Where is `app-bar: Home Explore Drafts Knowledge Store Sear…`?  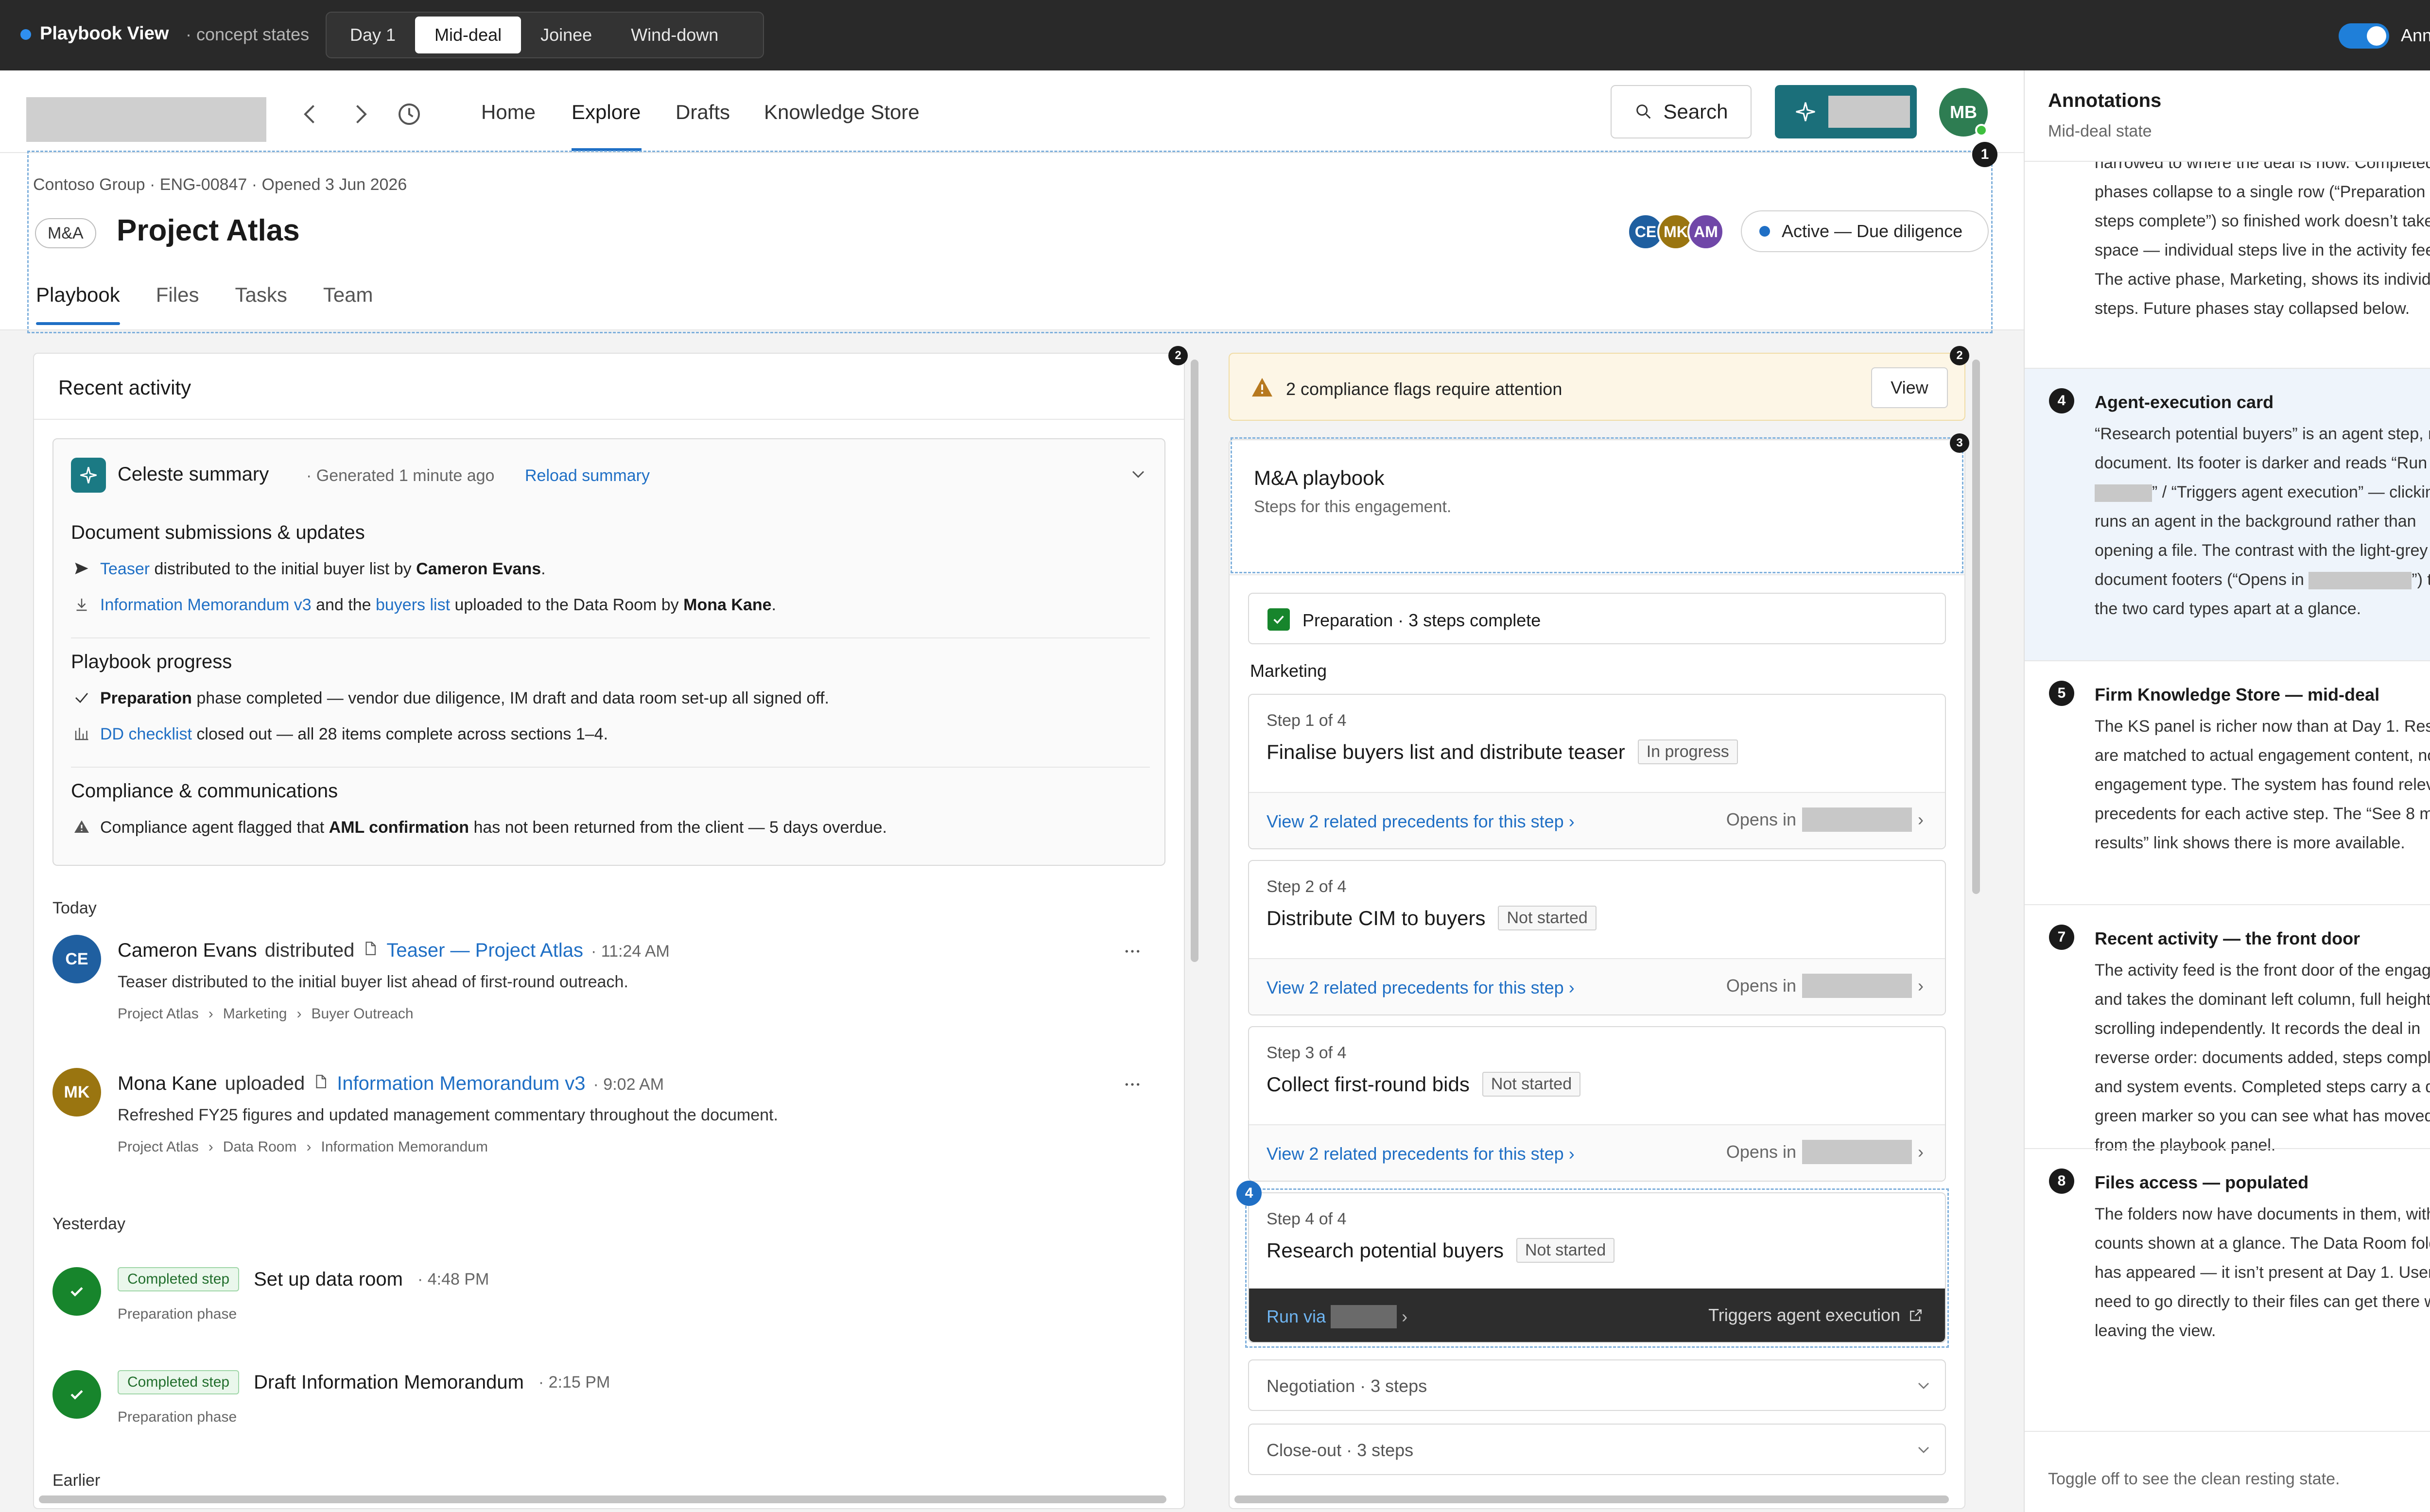
app-bar: Home Explore Drafts Knowledge Store Sear… is located at coordinates (1012, 111).